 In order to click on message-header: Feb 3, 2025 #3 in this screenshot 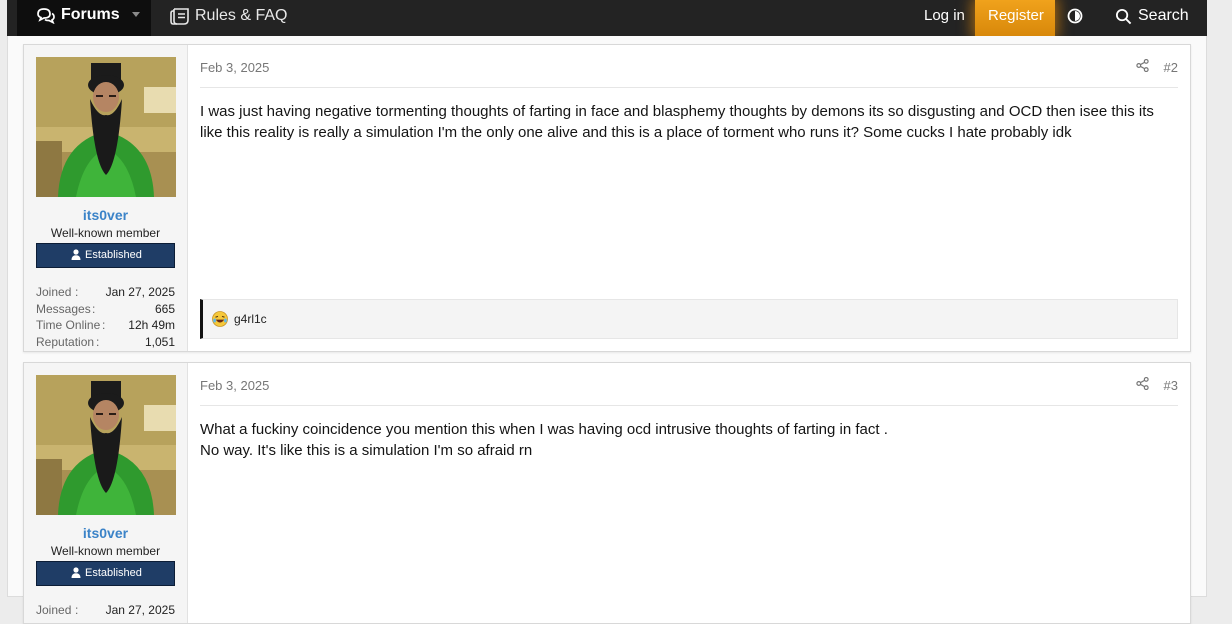, I will do `click(689, 391)`.